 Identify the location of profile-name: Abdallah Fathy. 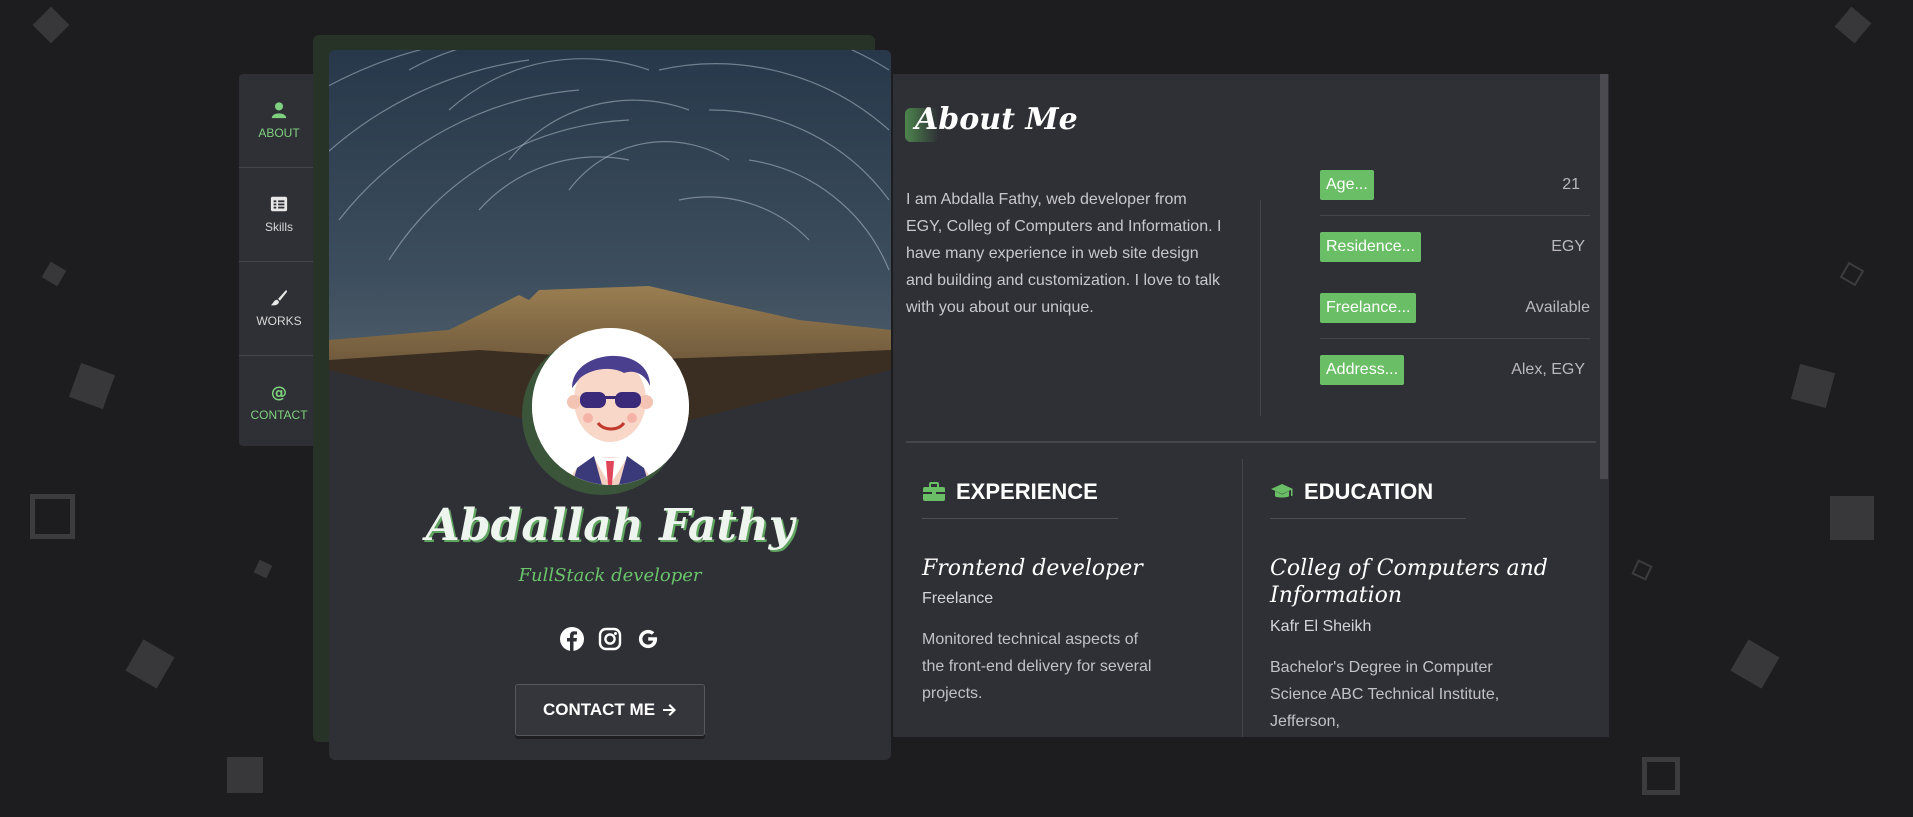
(610, 525).